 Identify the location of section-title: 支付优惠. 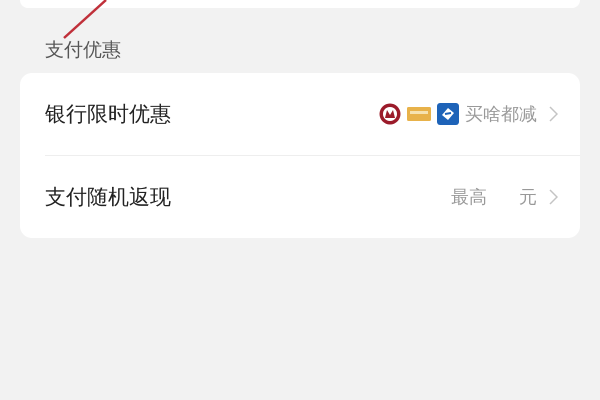
(83, 50).